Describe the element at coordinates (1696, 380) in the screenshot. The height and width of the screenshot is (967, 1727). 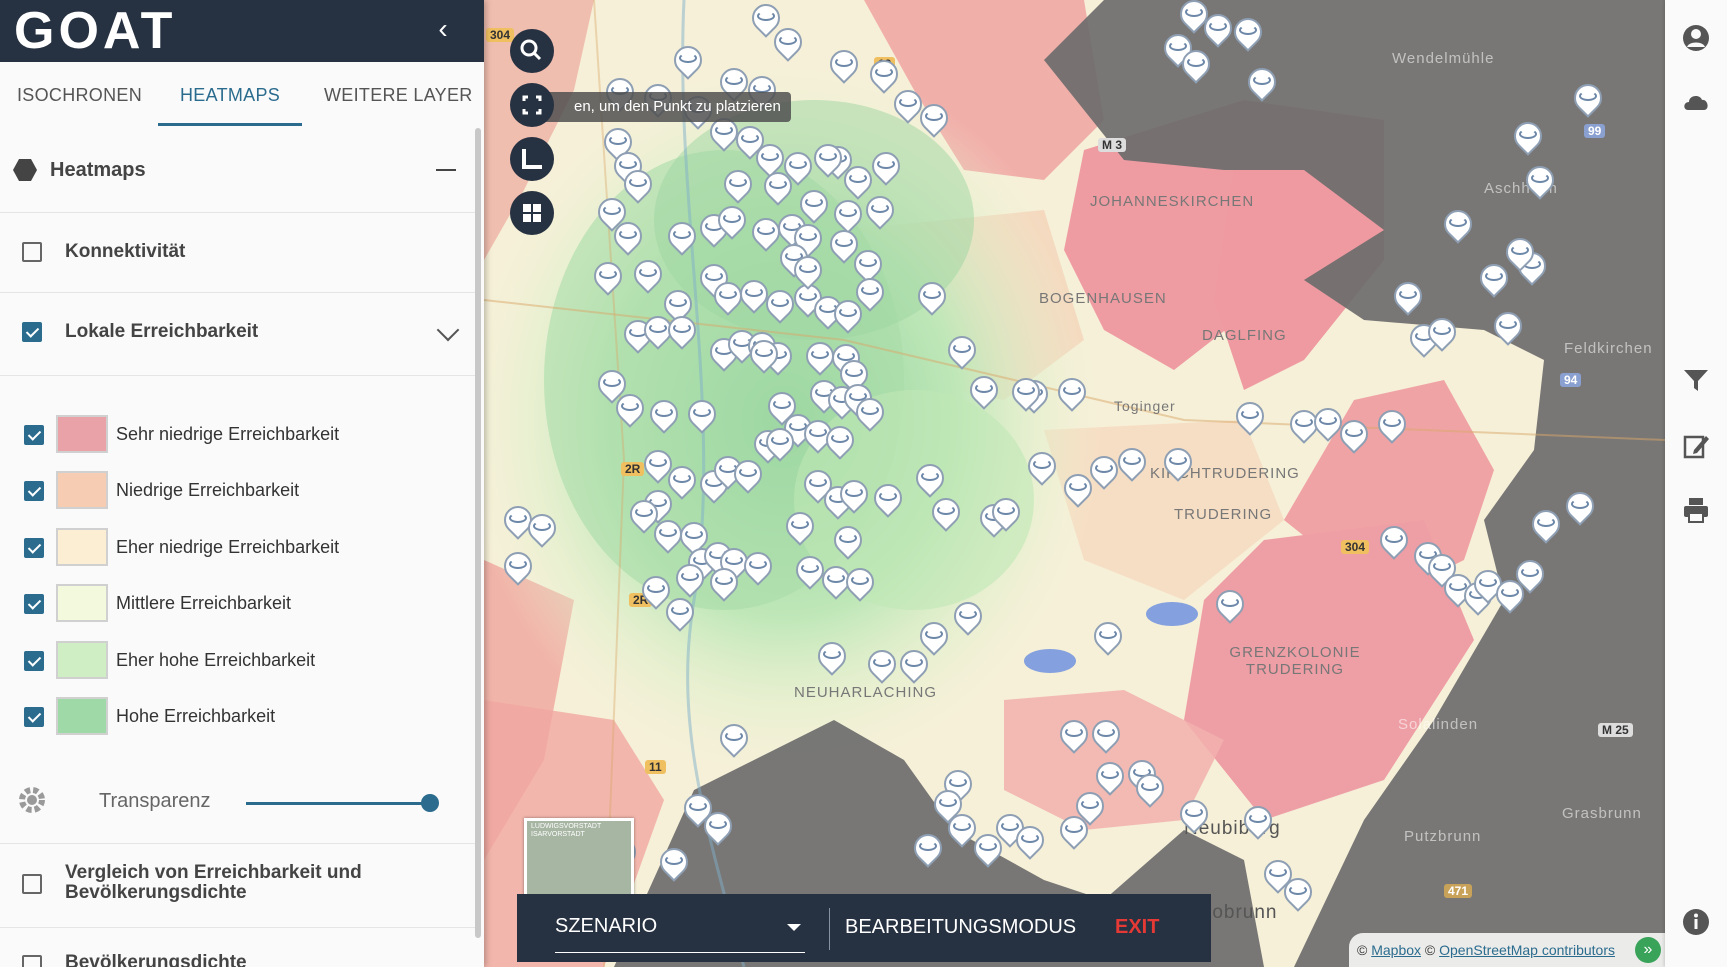
I see `filter-icon` at that location.